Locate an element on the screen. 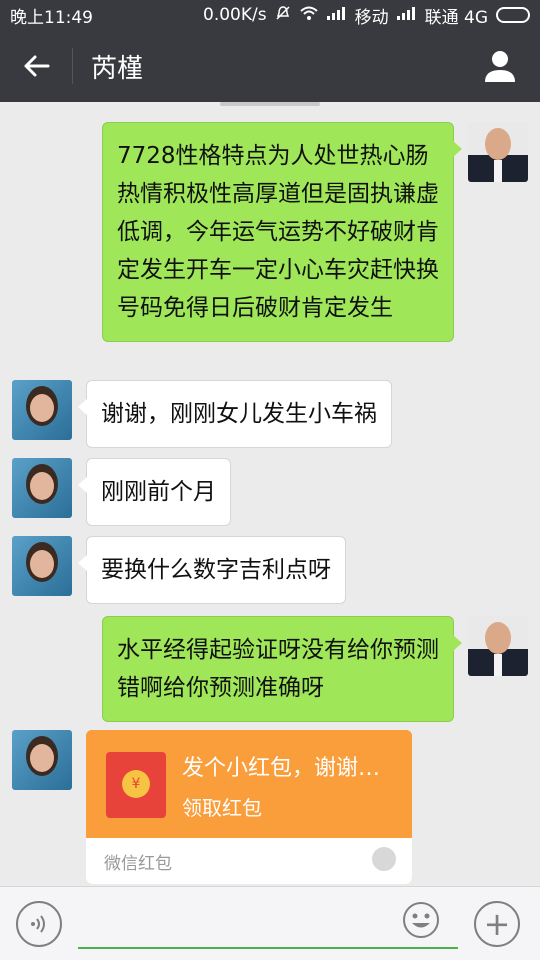 Image resolution: width=540 pixels, height=960 pixels. red-packet: ¥ 发个小红包，谢谢老… 领取红包 微信红包 is located at coordinates (249, 807).